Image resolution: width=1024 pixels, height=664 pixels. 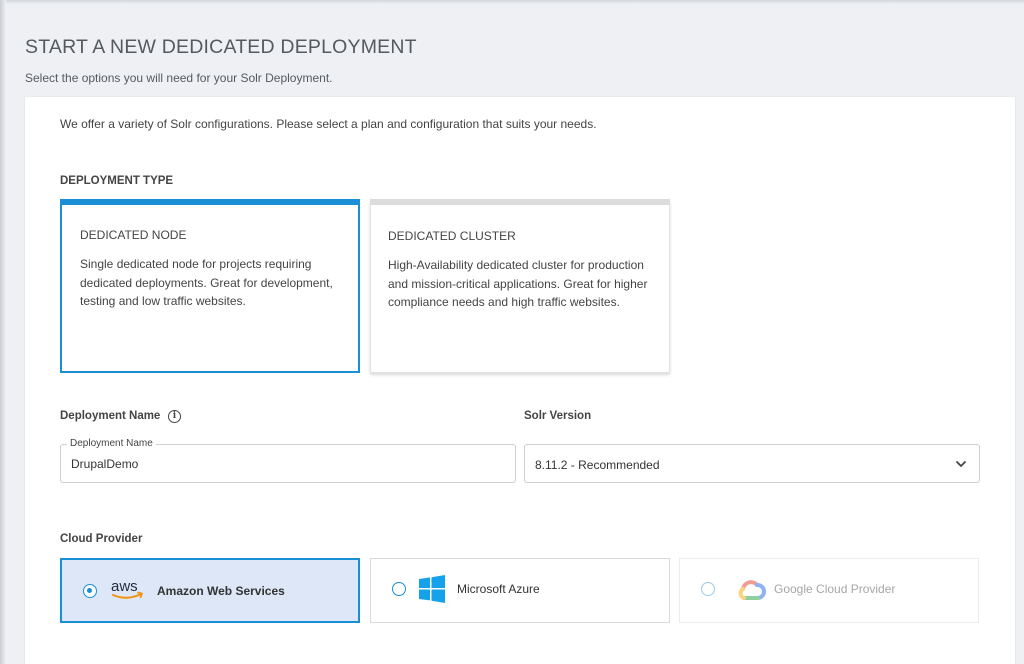 I want to click on provider-radio-google-cloud, so click(x=708, y=589).